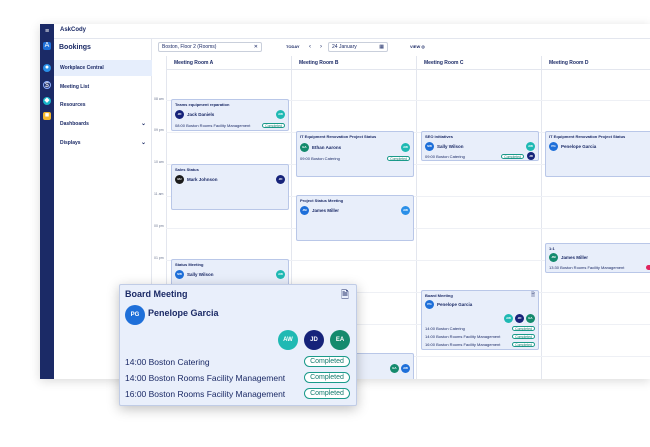 The height and width of the screenshot is (447, 650). What do you see at coordinates (47, 85) in the screenshot?
I see `services-icon: $` at bounding box center [47, 85].